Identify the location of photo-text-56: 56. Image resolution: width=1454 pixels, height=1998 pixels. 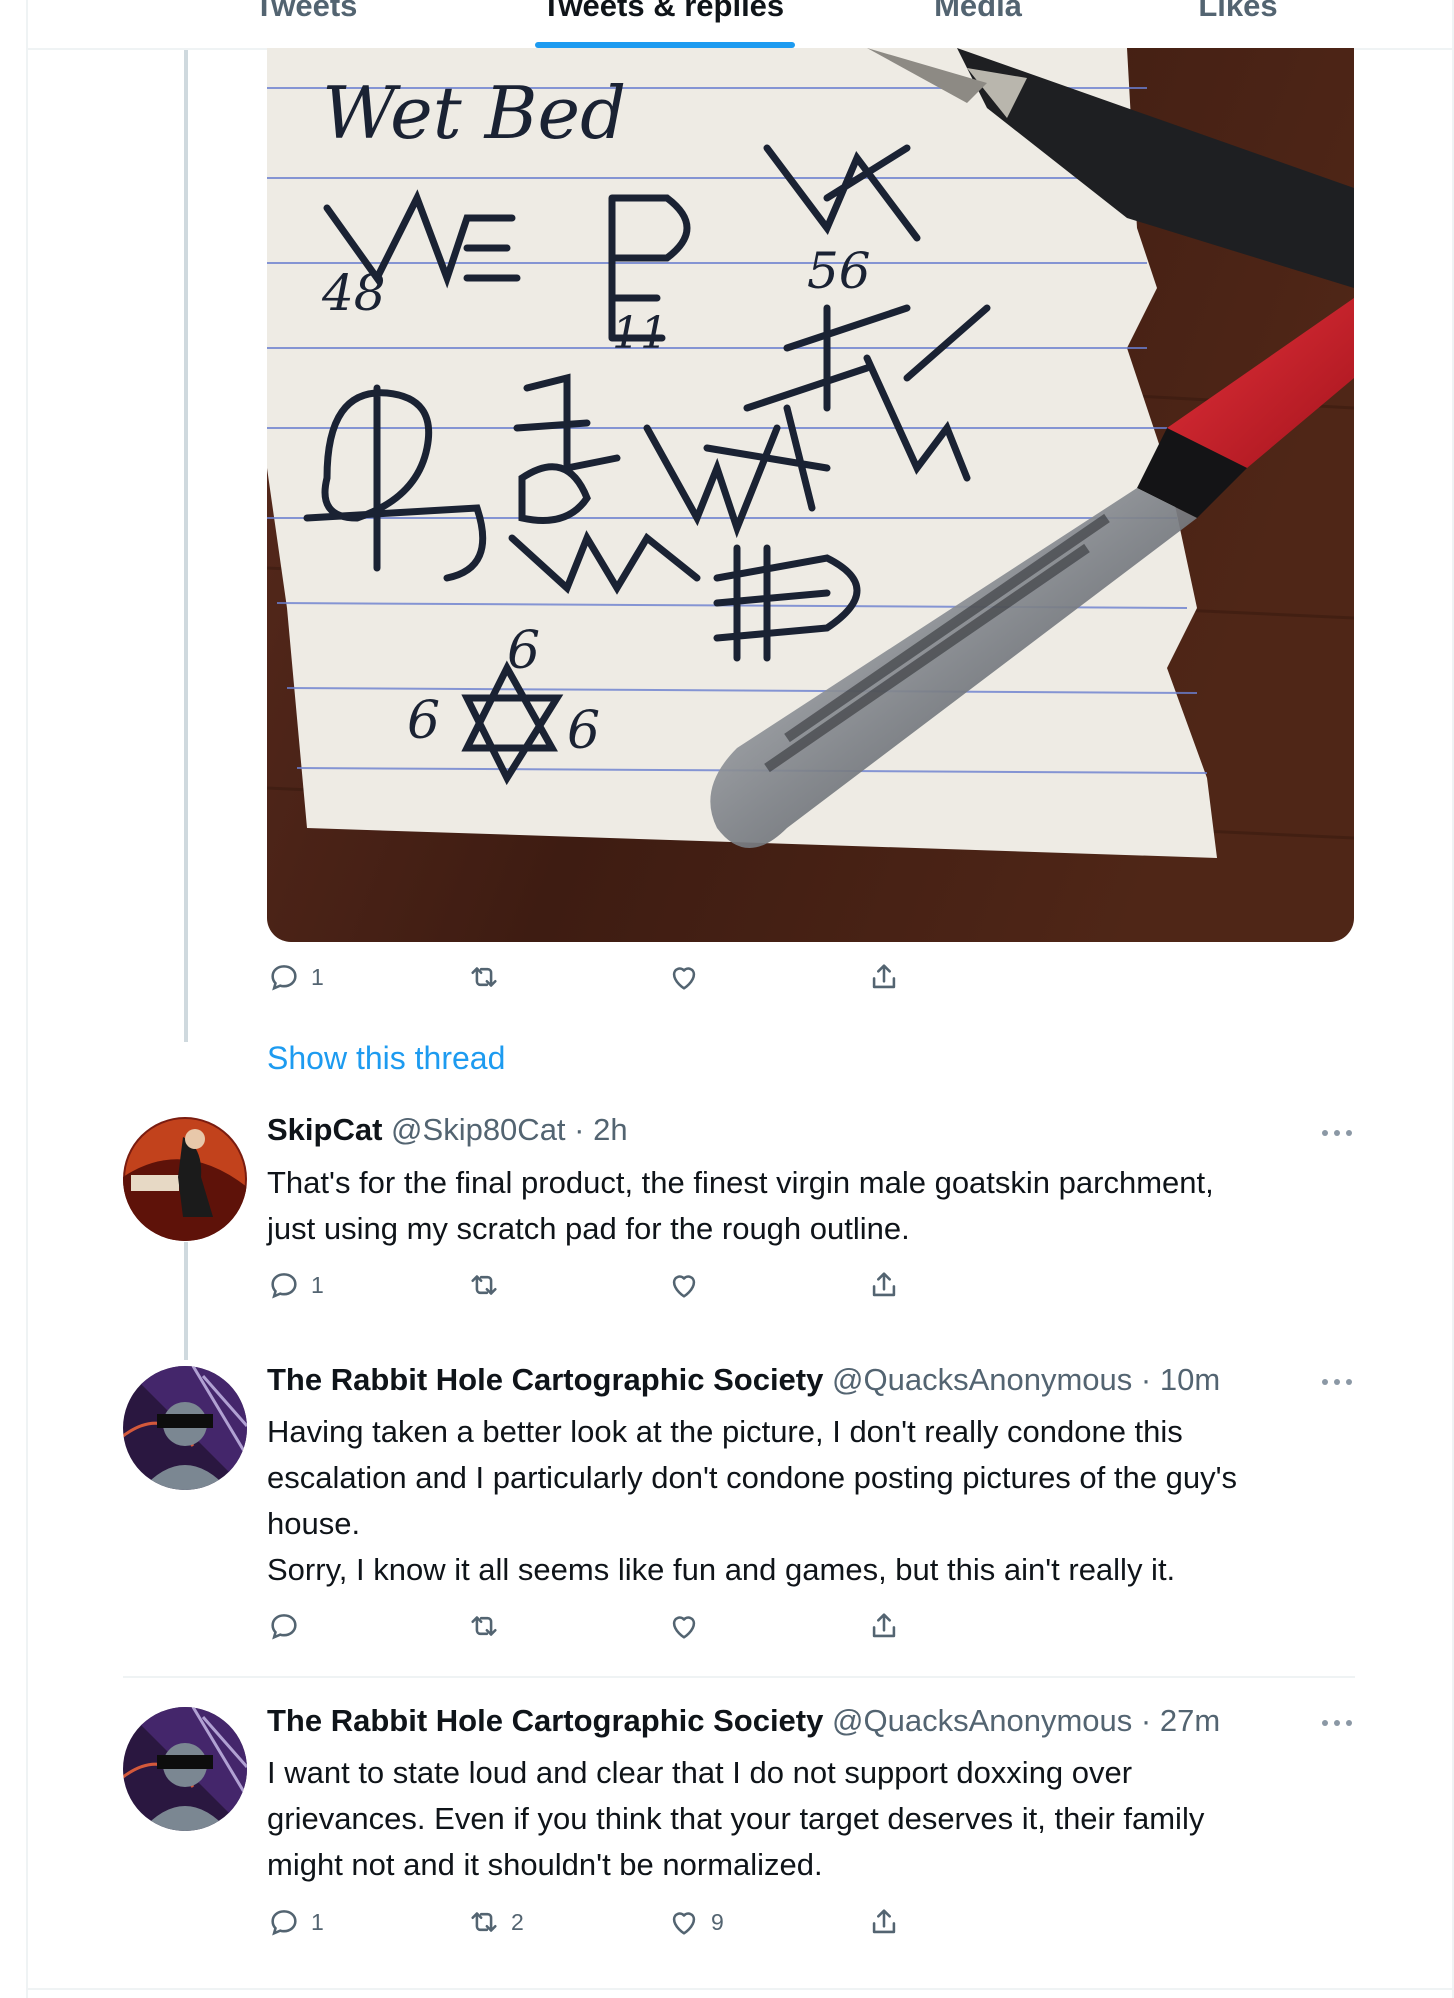
(839, 271).